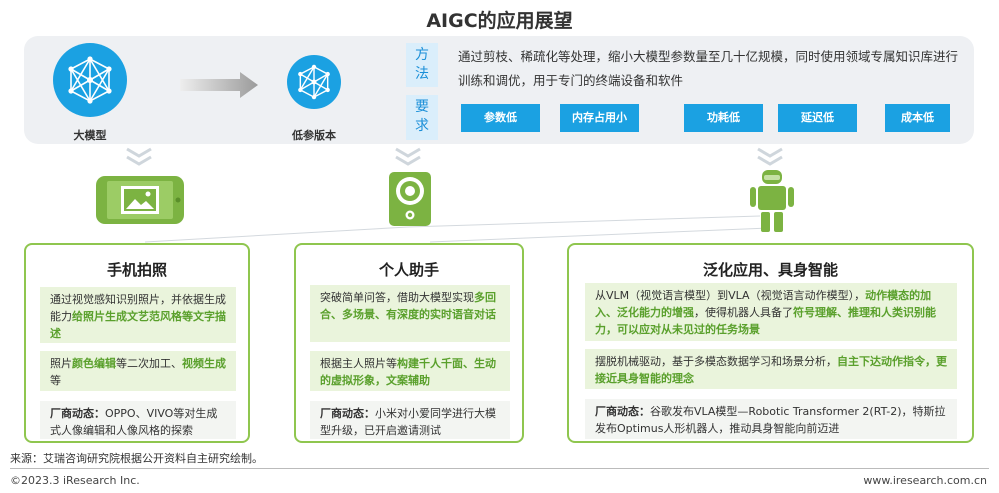  I want to click on source-note: 来源：艾瑞咨询研究院根据公开资料自主研究绘制。, so click(136, 458).